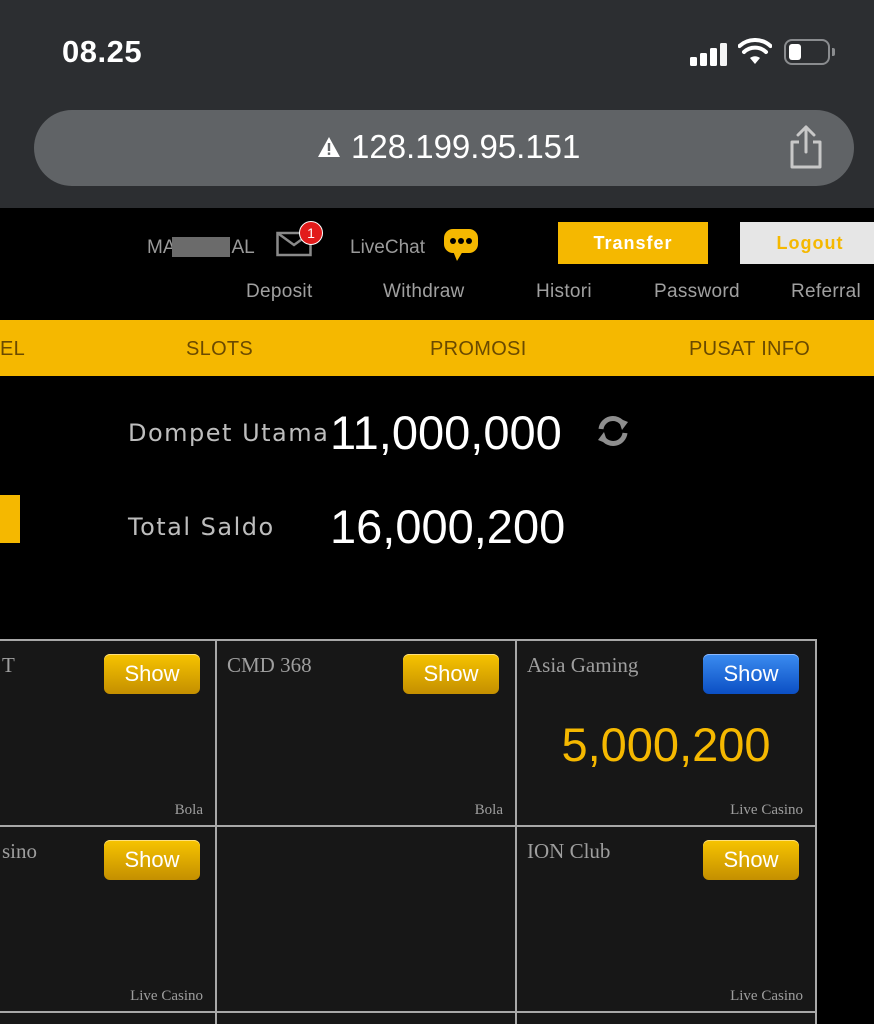  I want to click on share-icon, so click(806, 147).